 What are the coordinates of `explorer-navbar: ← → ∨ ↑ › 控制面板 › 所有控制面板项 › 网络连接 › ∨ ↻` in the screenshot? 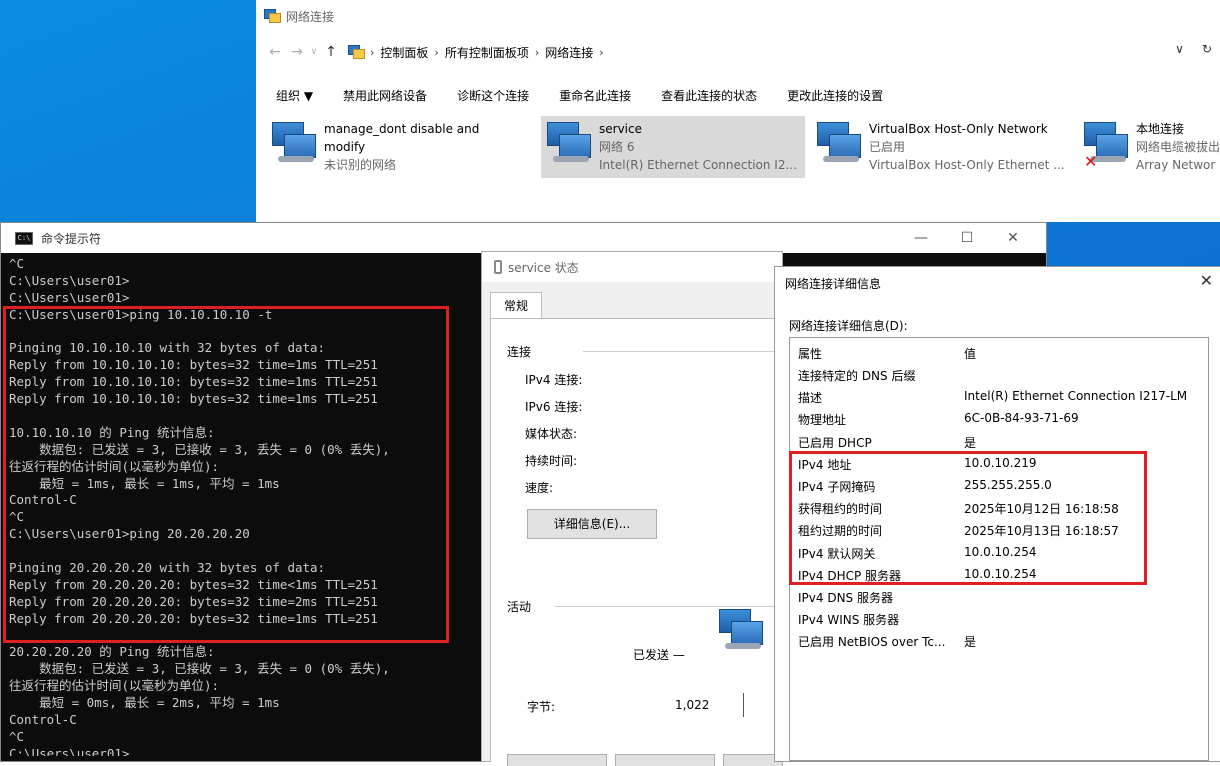 It's located at (738, 52).